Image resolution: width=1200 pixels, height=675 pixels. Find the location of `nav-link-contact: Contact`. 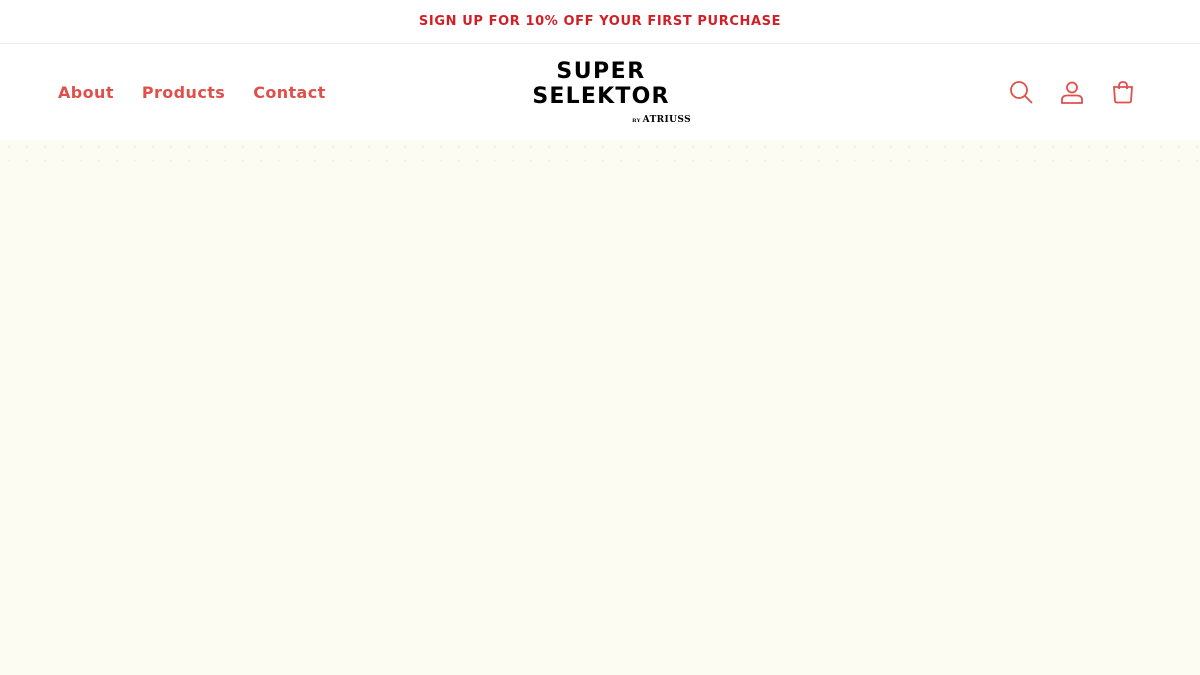

nav-link-contact: Contact is located at coordinates (289, 92).